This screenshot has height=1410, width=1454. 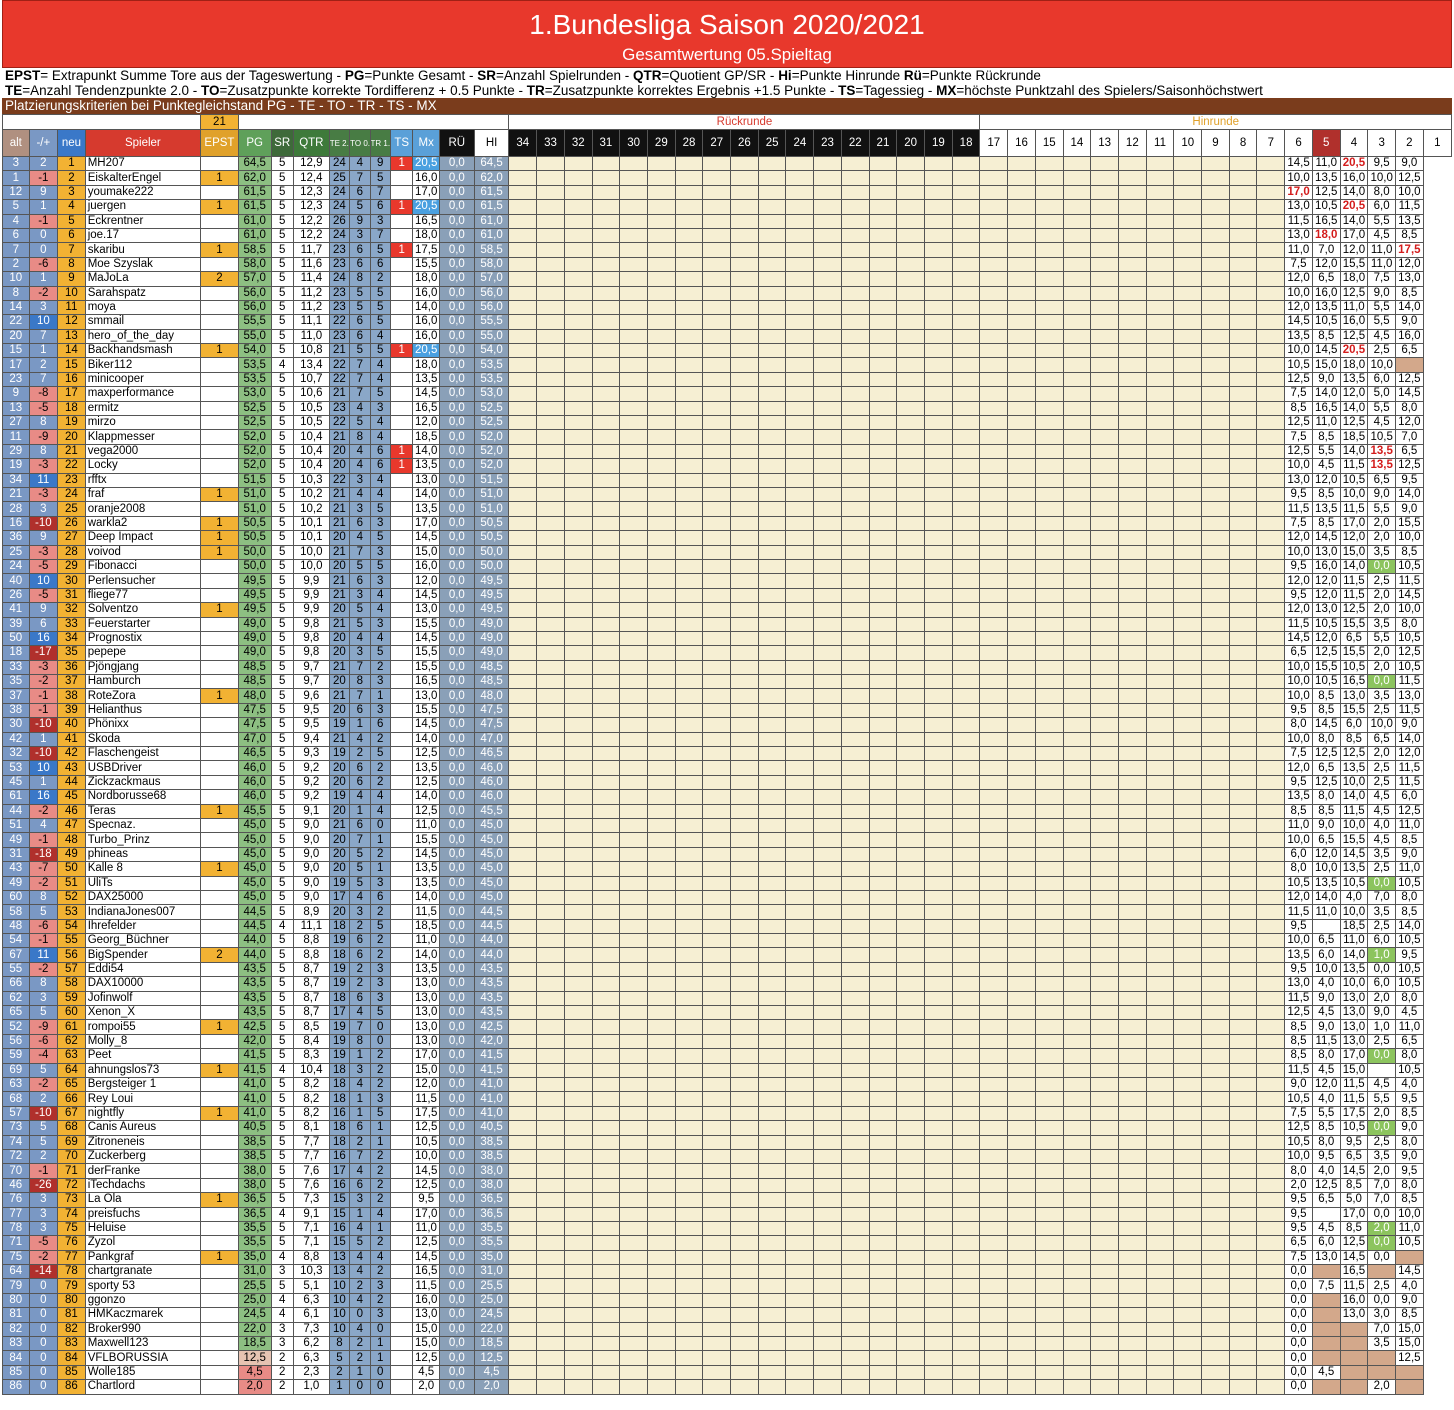 What do you see at coordinates (43, 221) in the screenshot?
I see `rank-change: -1` at bounding box center [43, 221].